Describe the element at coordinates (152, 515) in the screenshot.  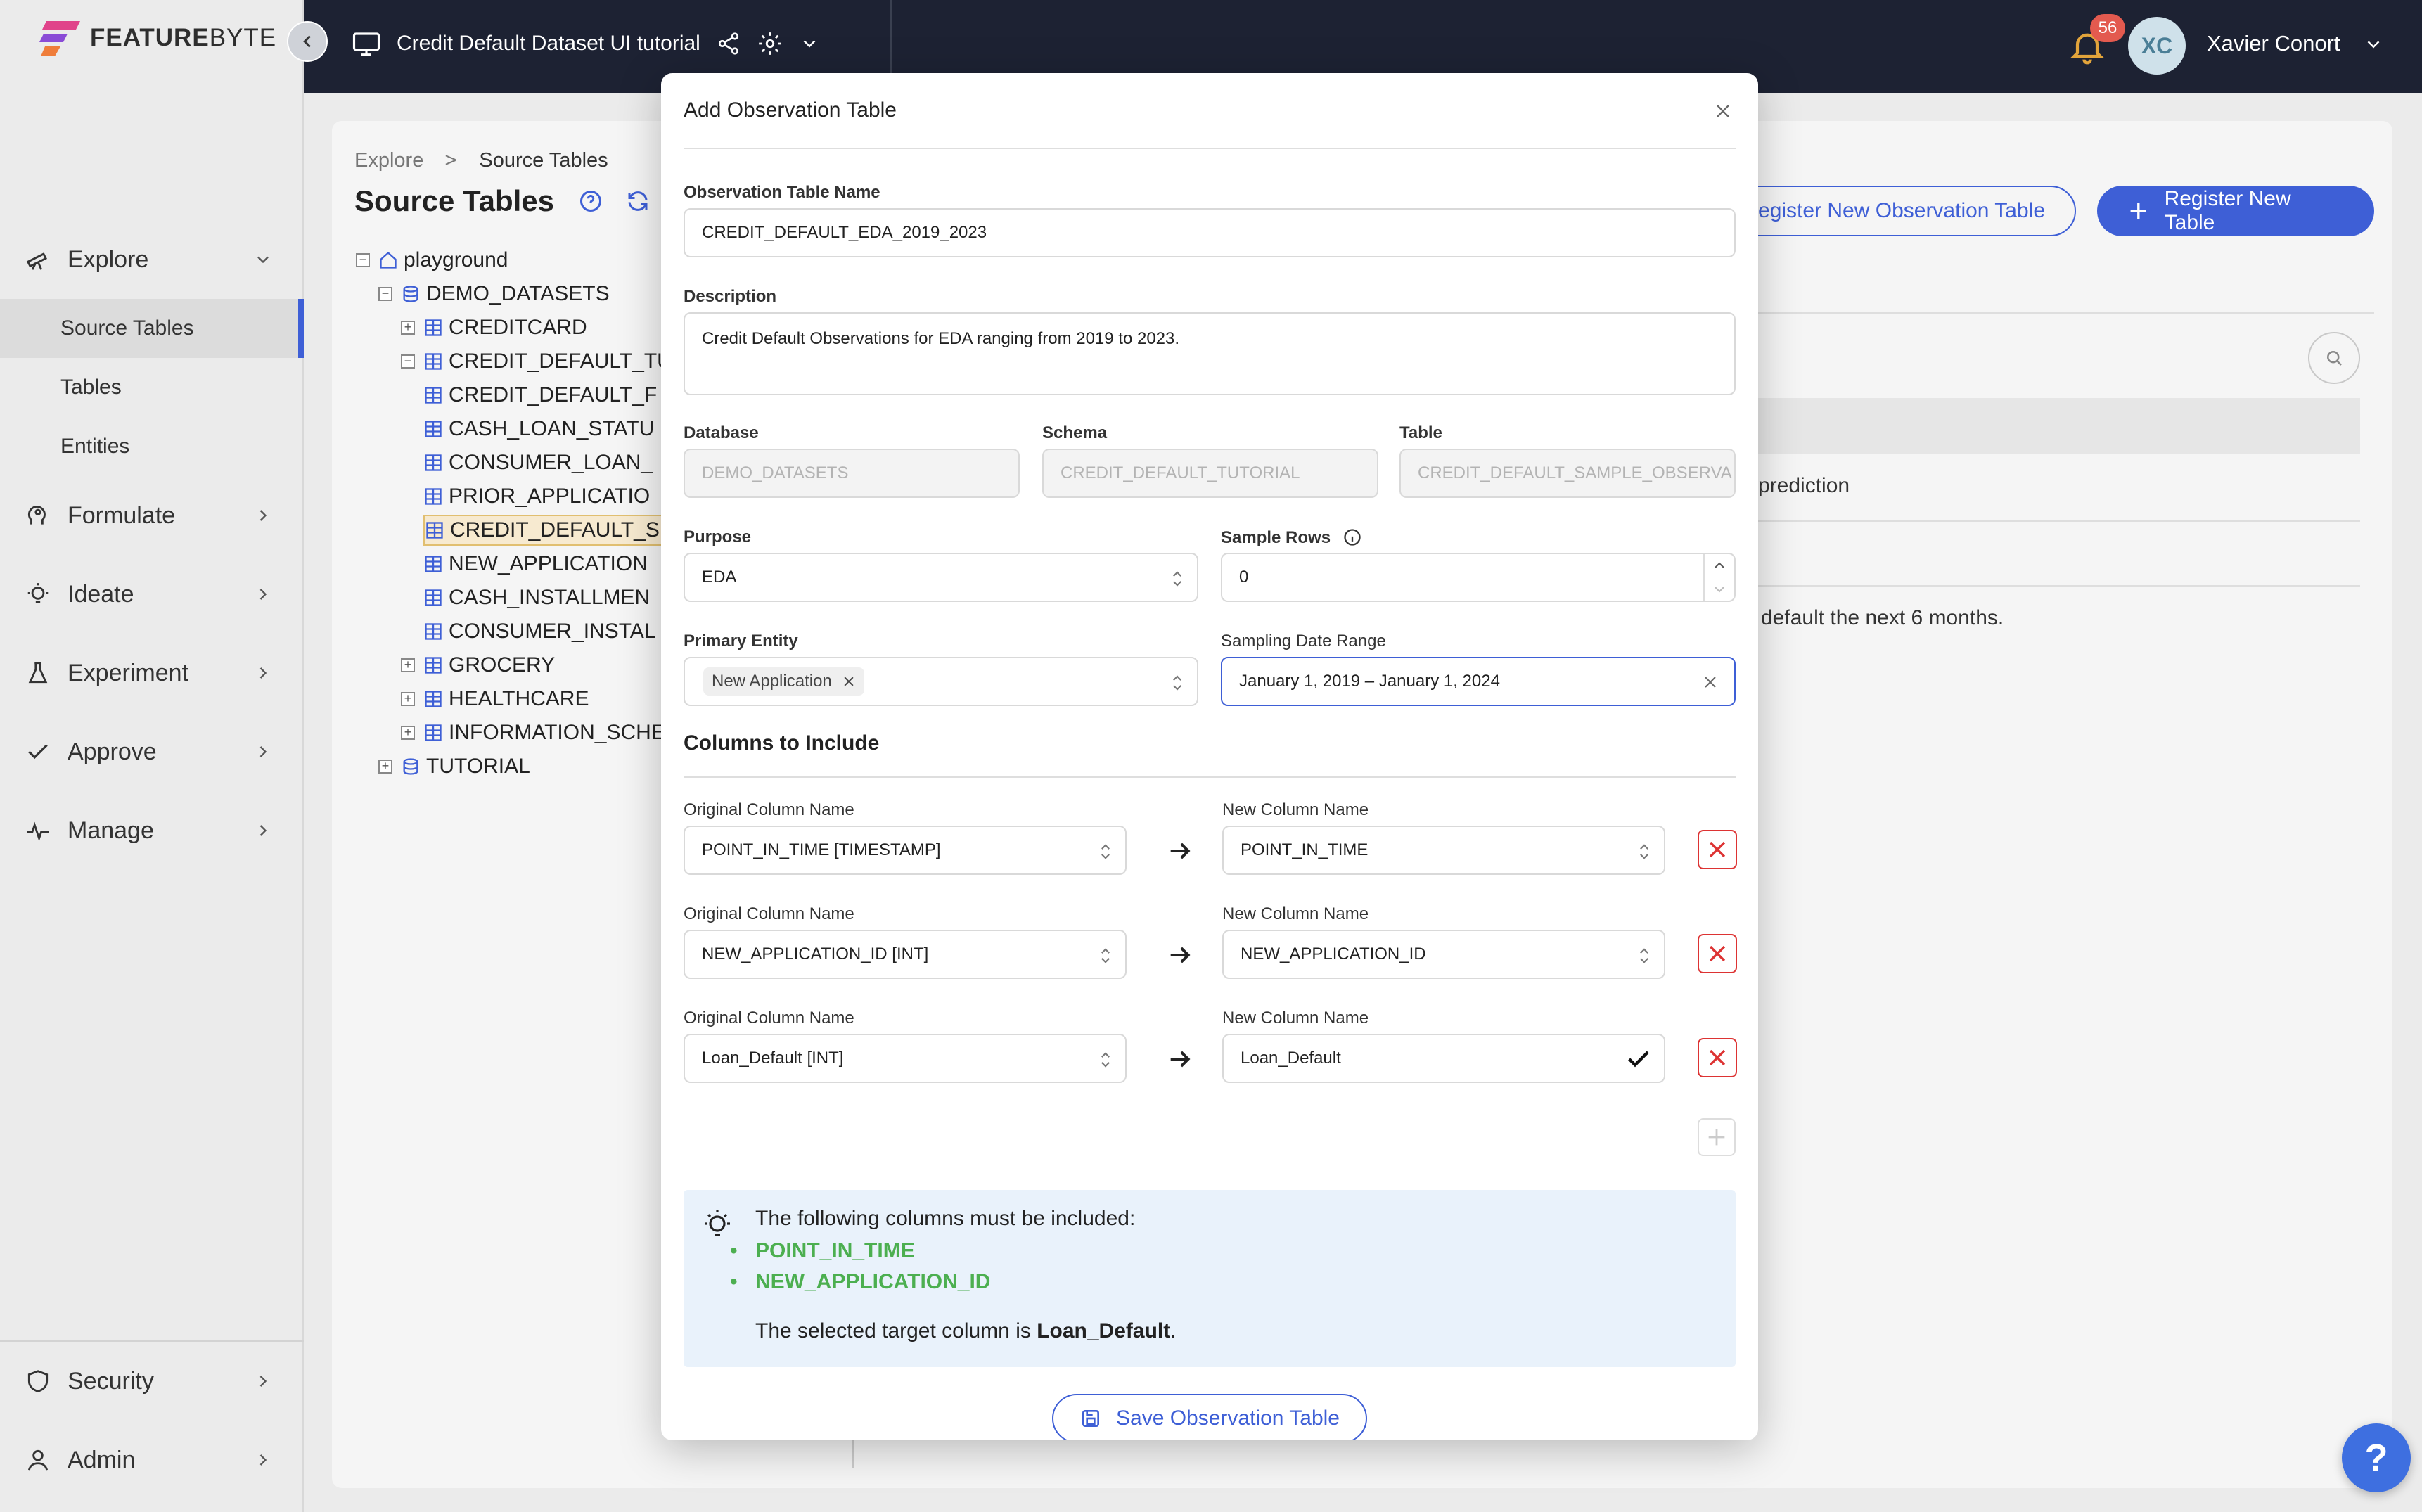
I see `nav-formulate: Formulate` at that location.